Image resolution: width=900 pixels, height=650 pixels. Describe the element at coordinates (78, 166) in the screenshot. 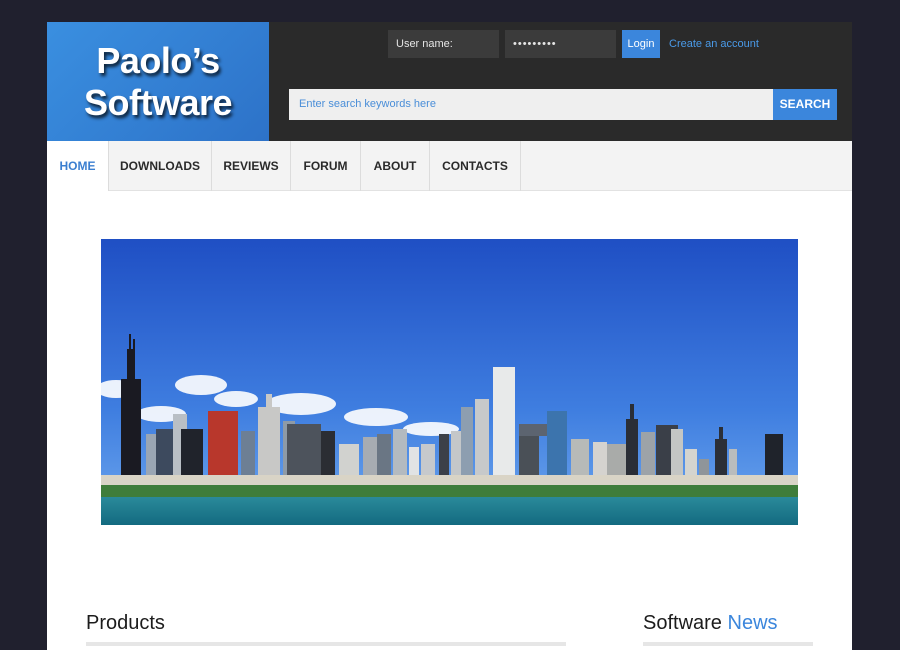

I see `nav-item-home: HOME` at that location.